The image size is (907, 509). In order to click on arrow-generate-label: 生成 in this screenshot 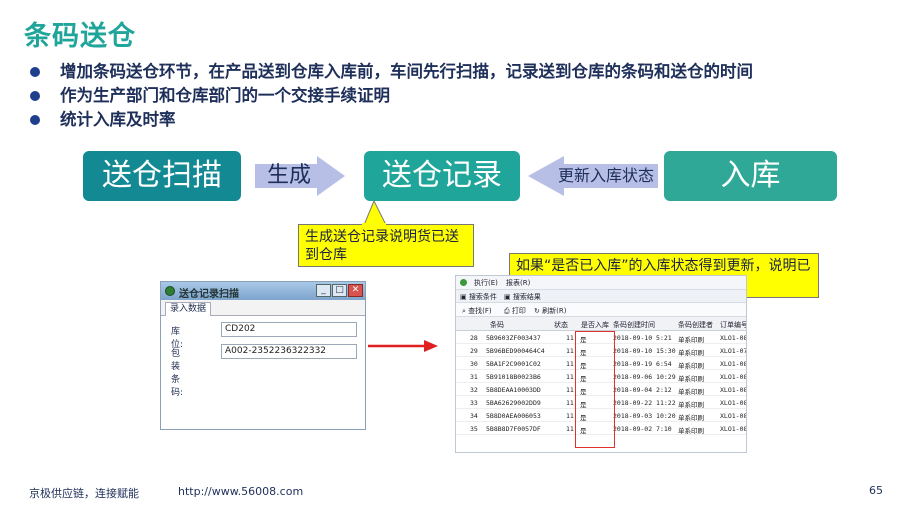, I will do `click(289, 175)`.